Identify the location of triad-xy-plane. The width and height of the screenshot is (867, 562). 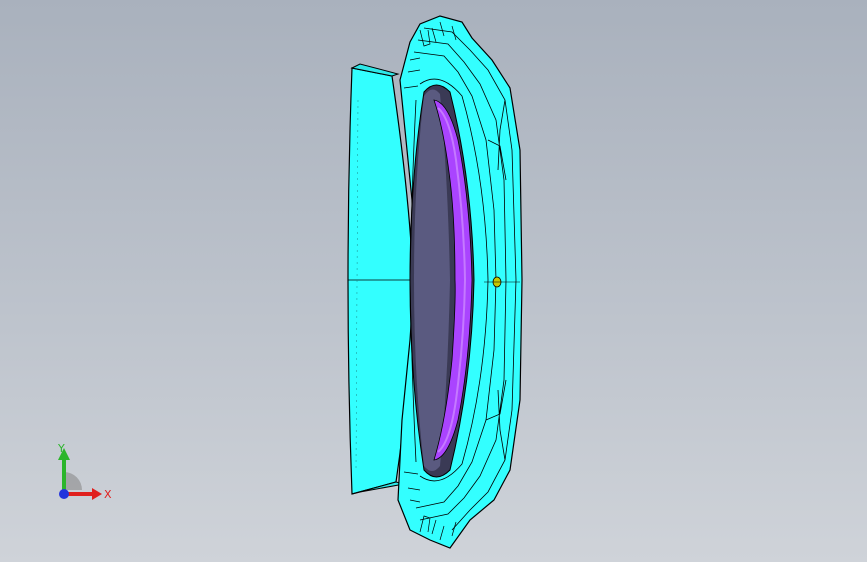
(73, 481).